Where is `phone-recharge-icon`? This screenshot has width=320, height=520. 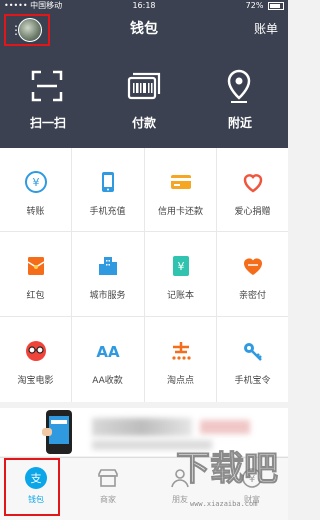 phone-recharge-icon is located at coordinates (108, 182).